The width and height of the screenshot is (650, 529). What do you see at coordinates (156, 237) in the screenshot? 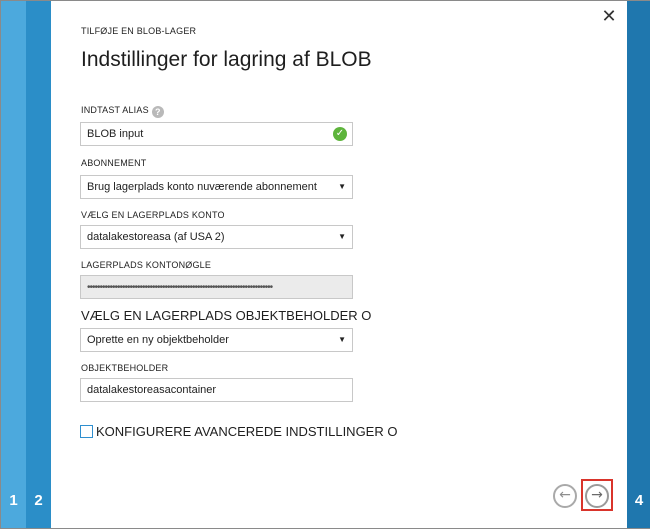
I see `storage-account-value: datalakestoreasa (af USA 2)` at bounding box center [156, 237].